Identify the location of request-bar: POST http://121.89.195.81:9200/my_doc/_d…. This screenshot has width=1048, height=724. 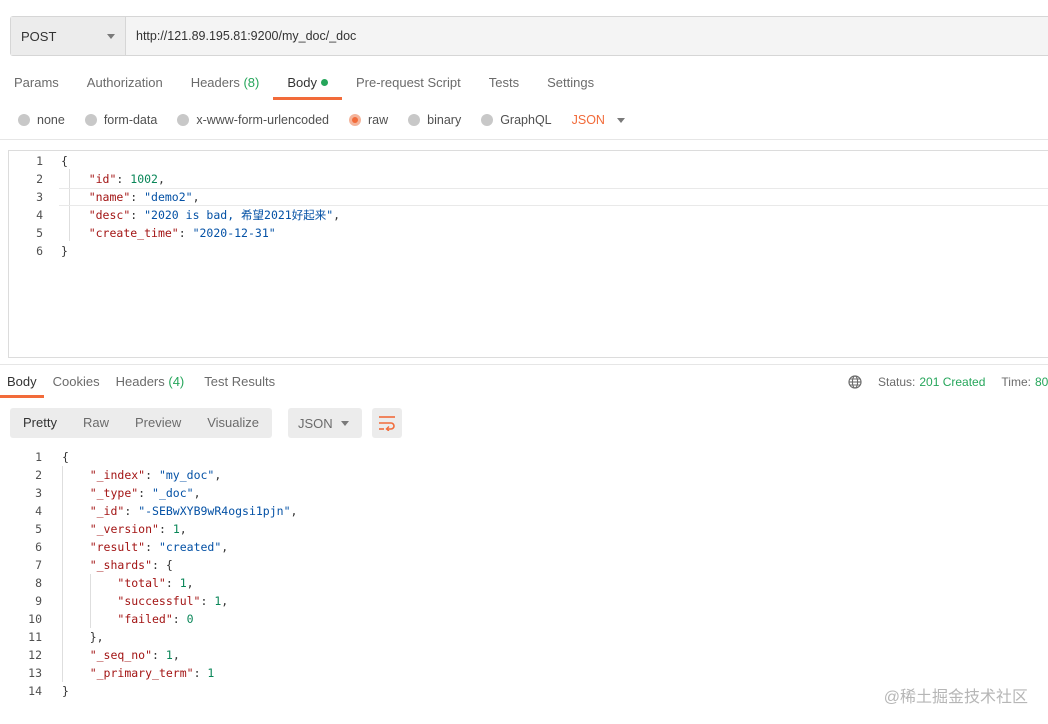
(529, 36).